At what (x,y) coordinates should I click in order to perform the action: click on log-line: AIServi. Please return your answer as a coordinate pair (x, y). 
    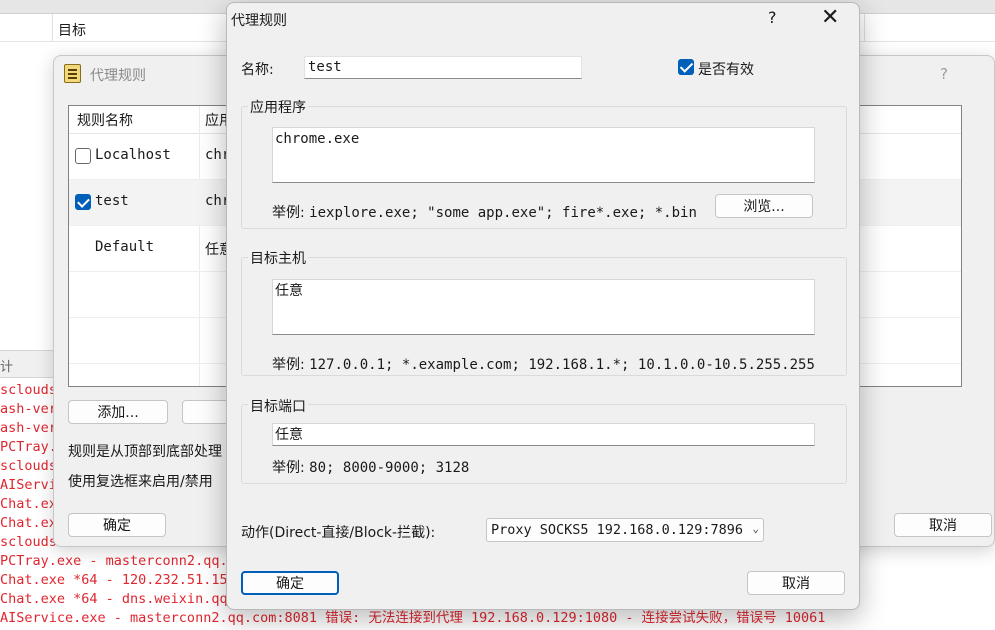
    Looking at the image, I should click on (28, 485).